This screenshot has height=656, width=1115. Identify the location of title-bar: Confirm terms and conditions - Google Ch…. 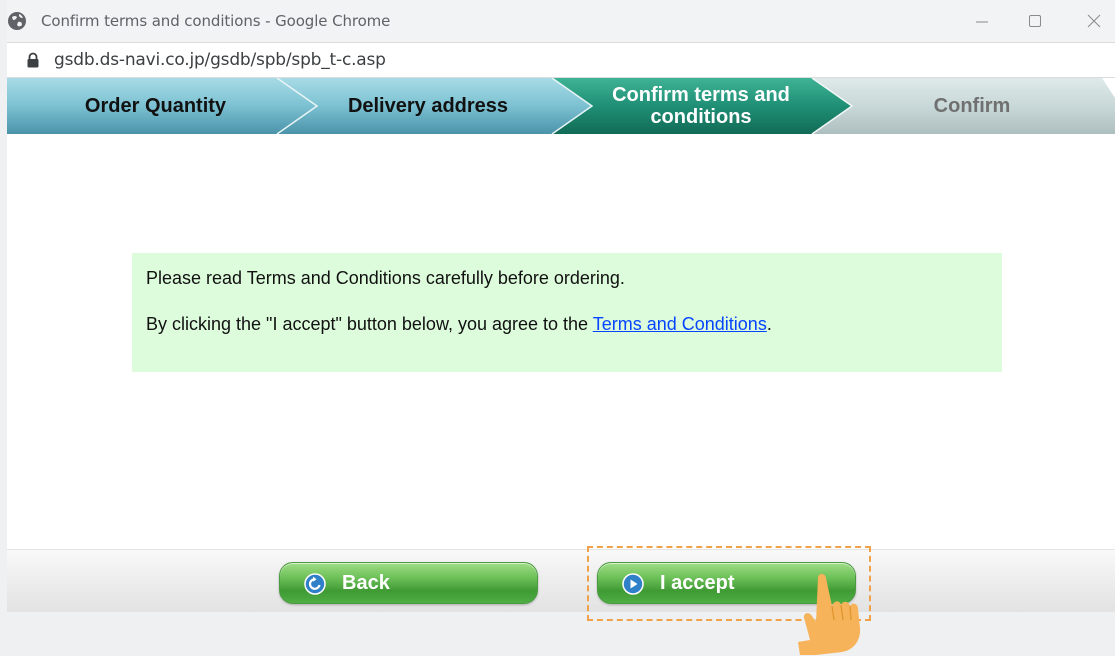
(561, 21).